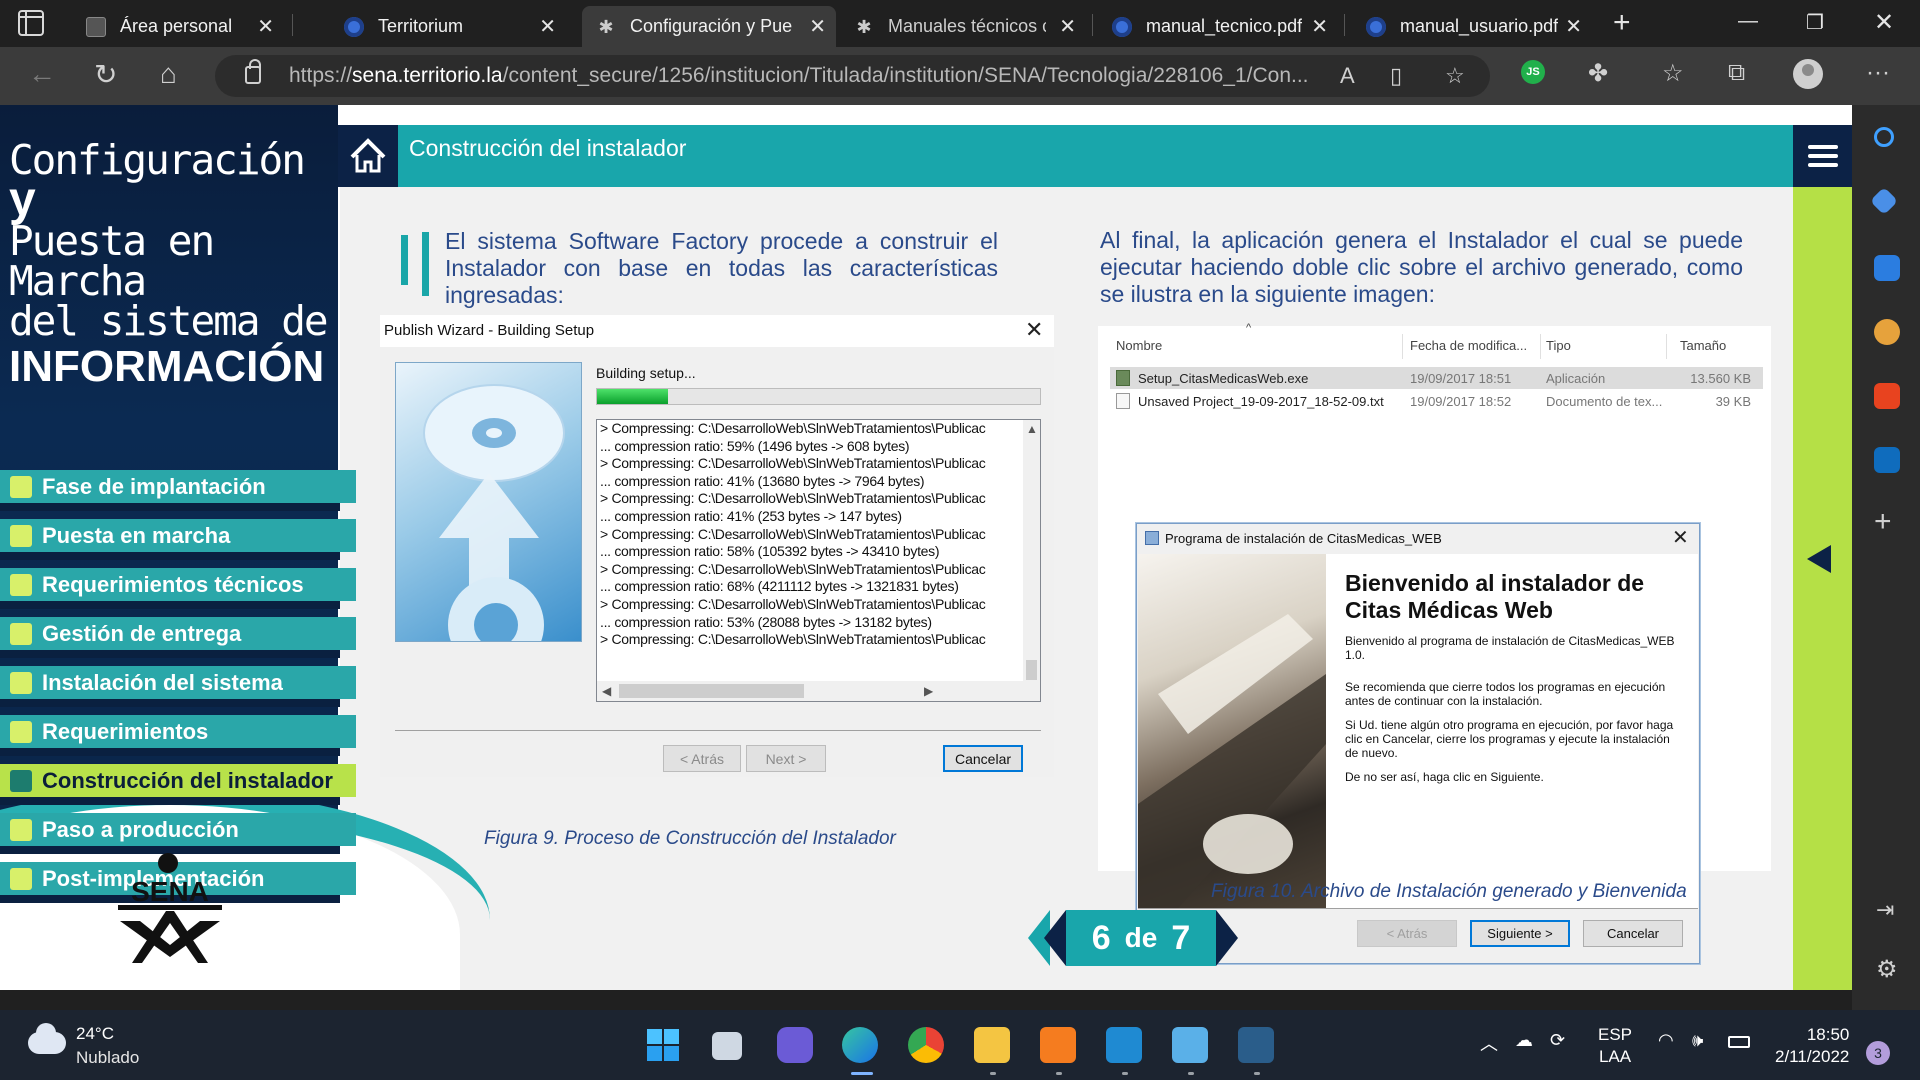  Describe the element at coordinates (1058, 1045) in the screenshot. I see `xampp-icon` at that location.